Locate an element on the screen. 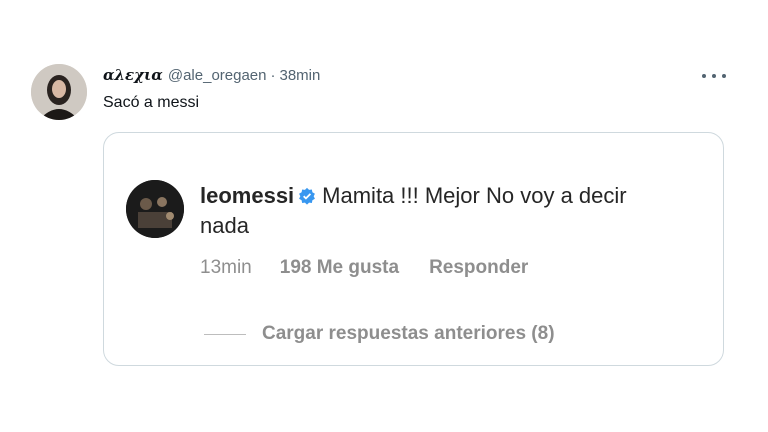 The width and height of the screenshot is (768, 432). display-name: αλεχια is located at coordinates (133, 75).